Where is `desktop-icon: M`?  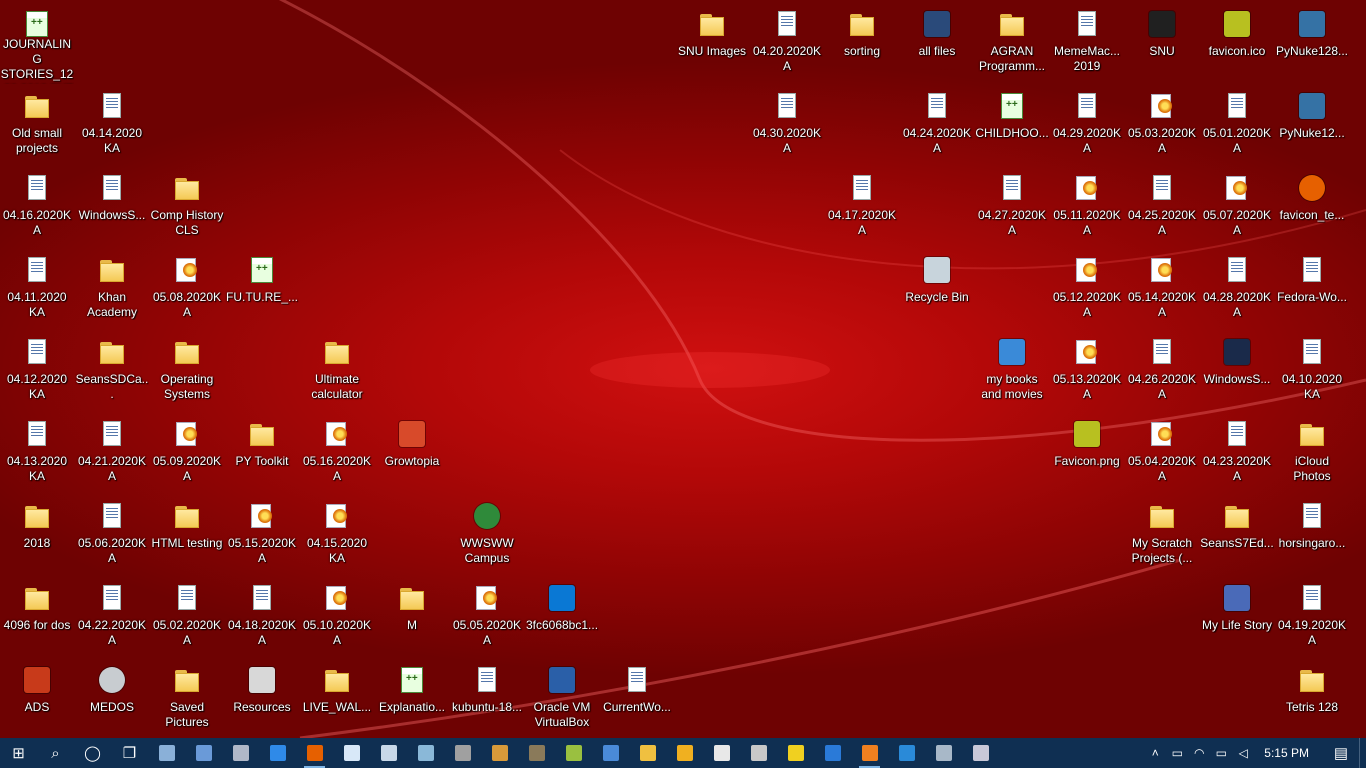 desktop-icon: M is located at coordinates (412, 617).